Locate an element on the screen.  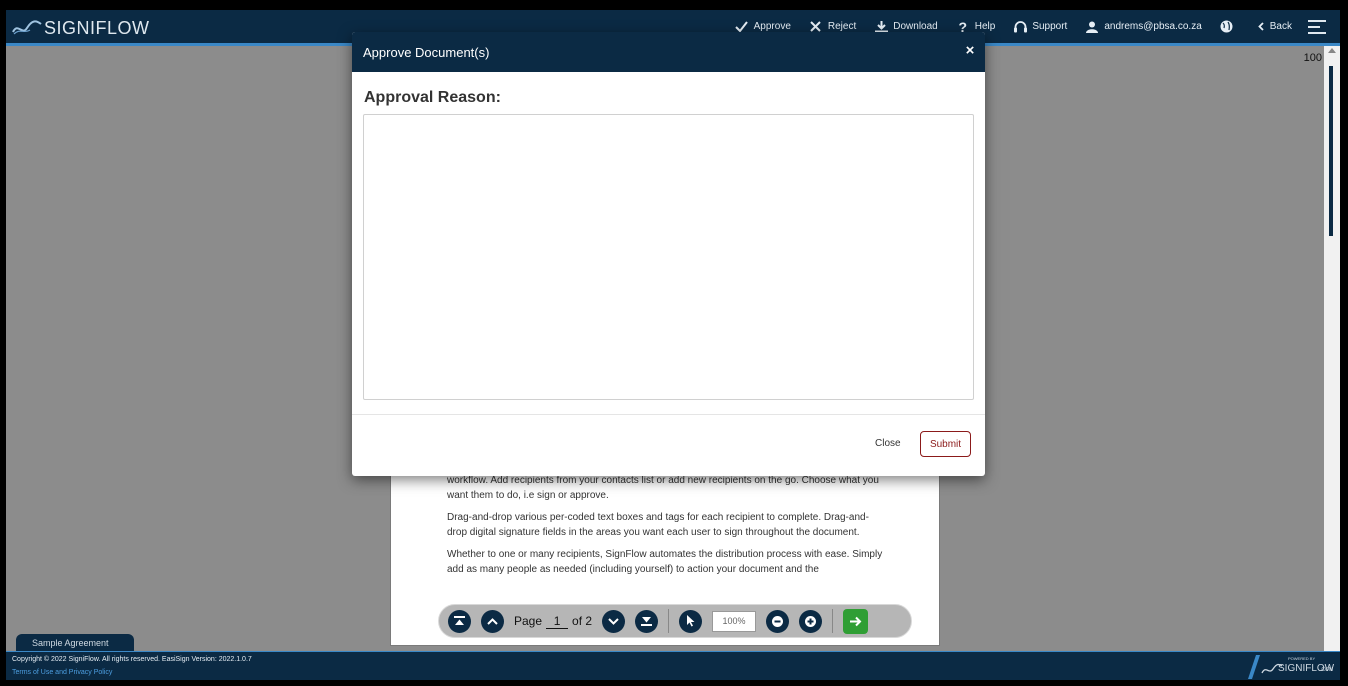
submit-button: Submit is located at coordinates (945, 444).